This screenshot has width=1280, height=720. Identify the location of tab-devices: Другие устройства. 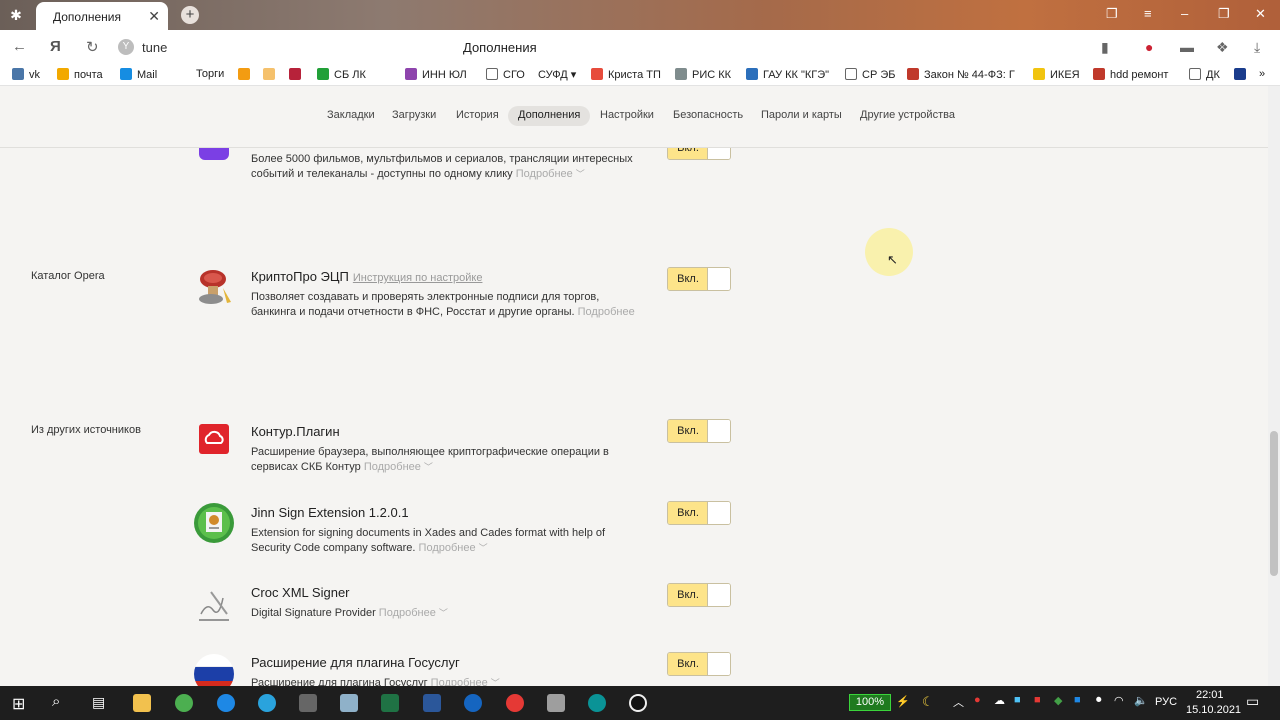
(907, 116).